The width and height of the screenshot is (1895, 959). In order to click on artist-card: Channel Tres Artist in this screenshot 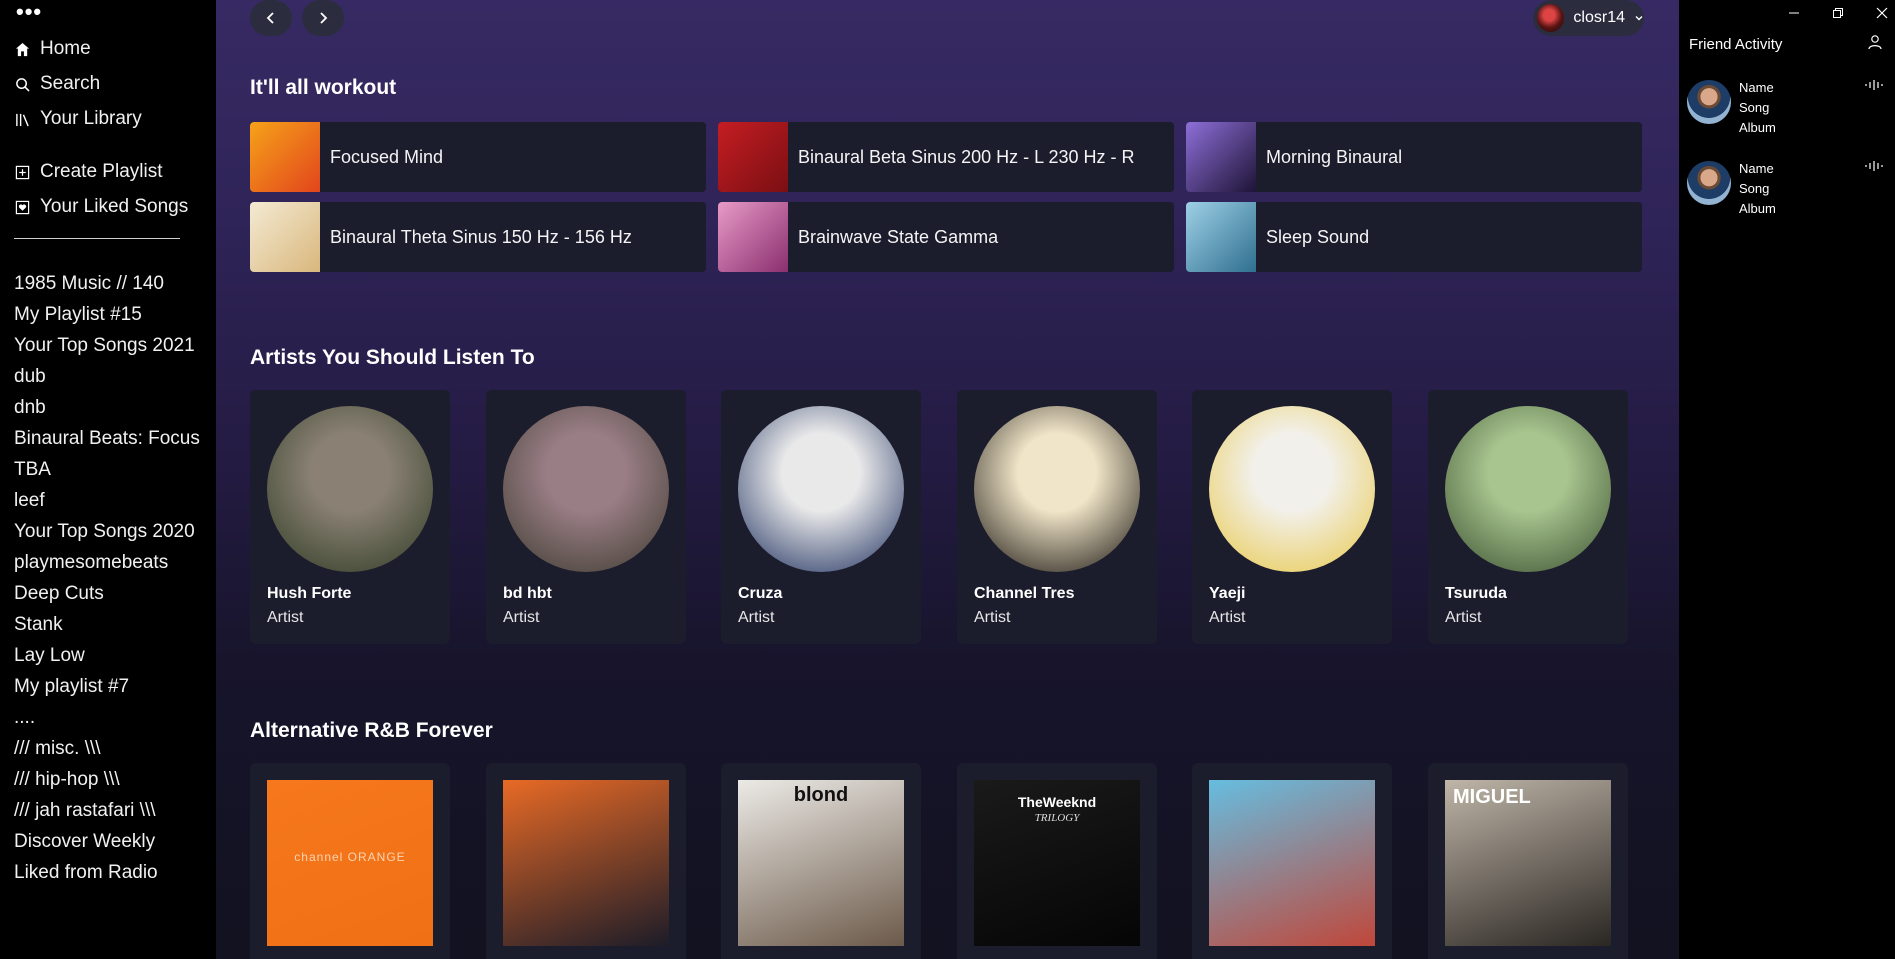, I will do `click(1057, 517)`.